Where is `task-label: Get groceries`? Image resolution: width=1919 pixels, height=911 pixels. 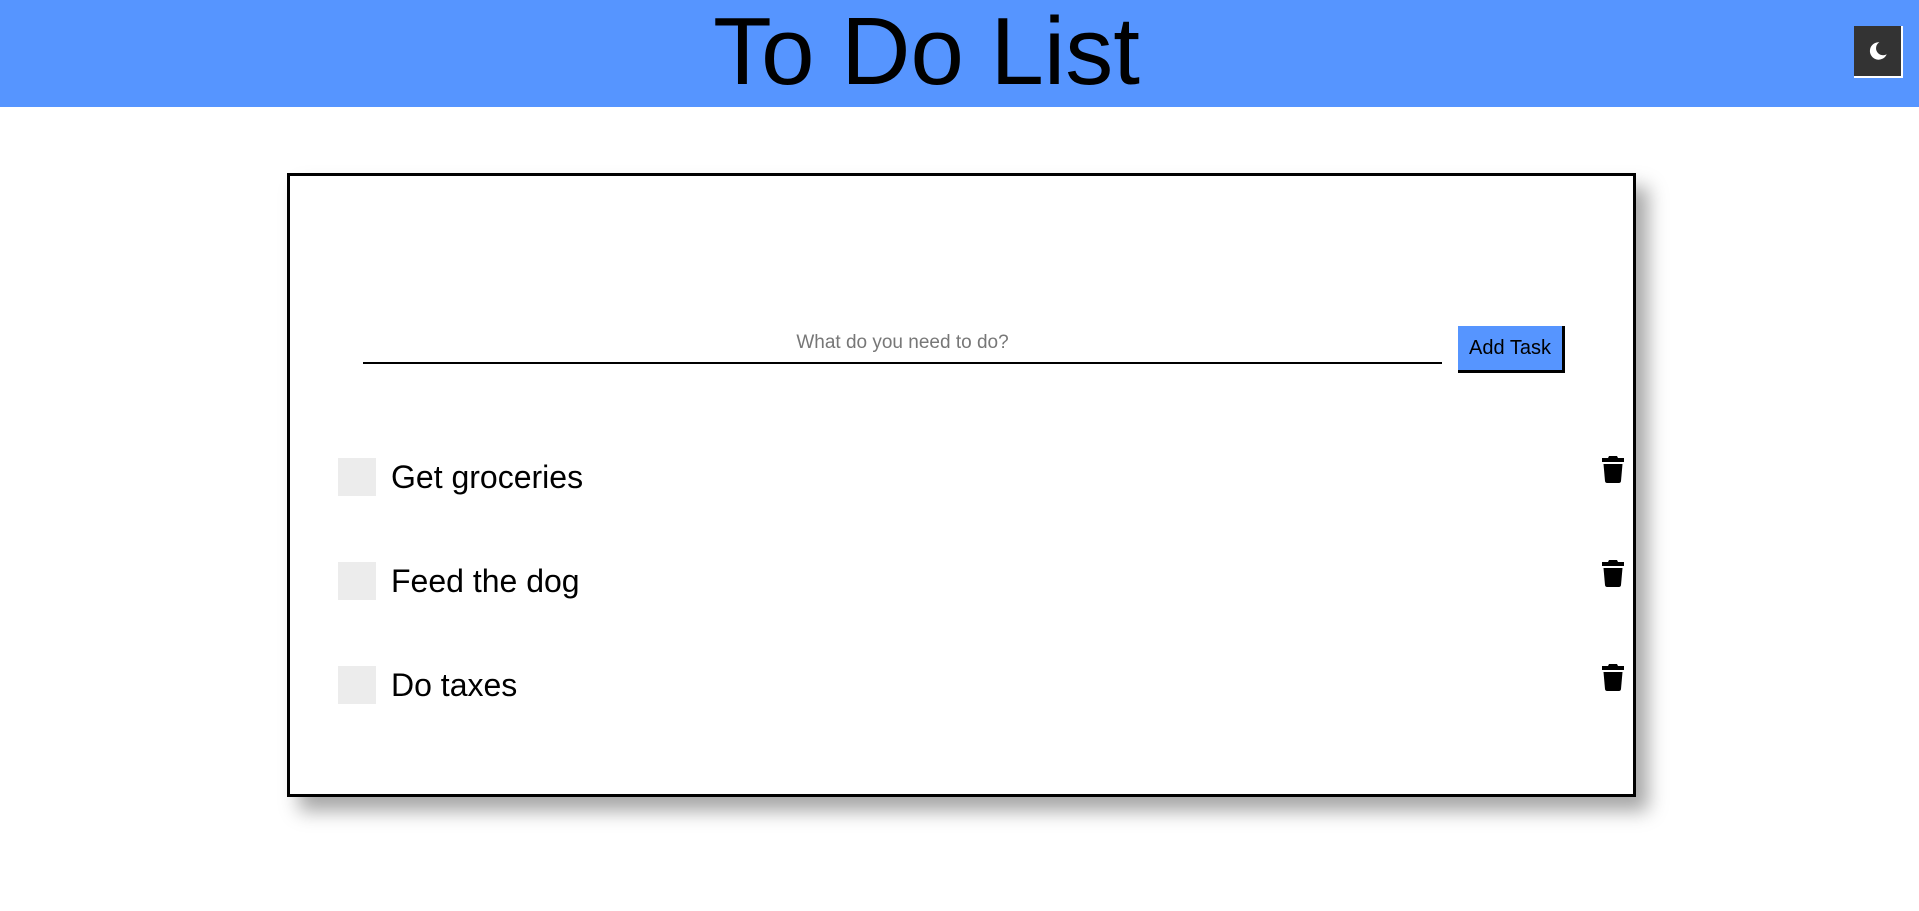
task-label: Get groceries is located at coordinates (487, 477).